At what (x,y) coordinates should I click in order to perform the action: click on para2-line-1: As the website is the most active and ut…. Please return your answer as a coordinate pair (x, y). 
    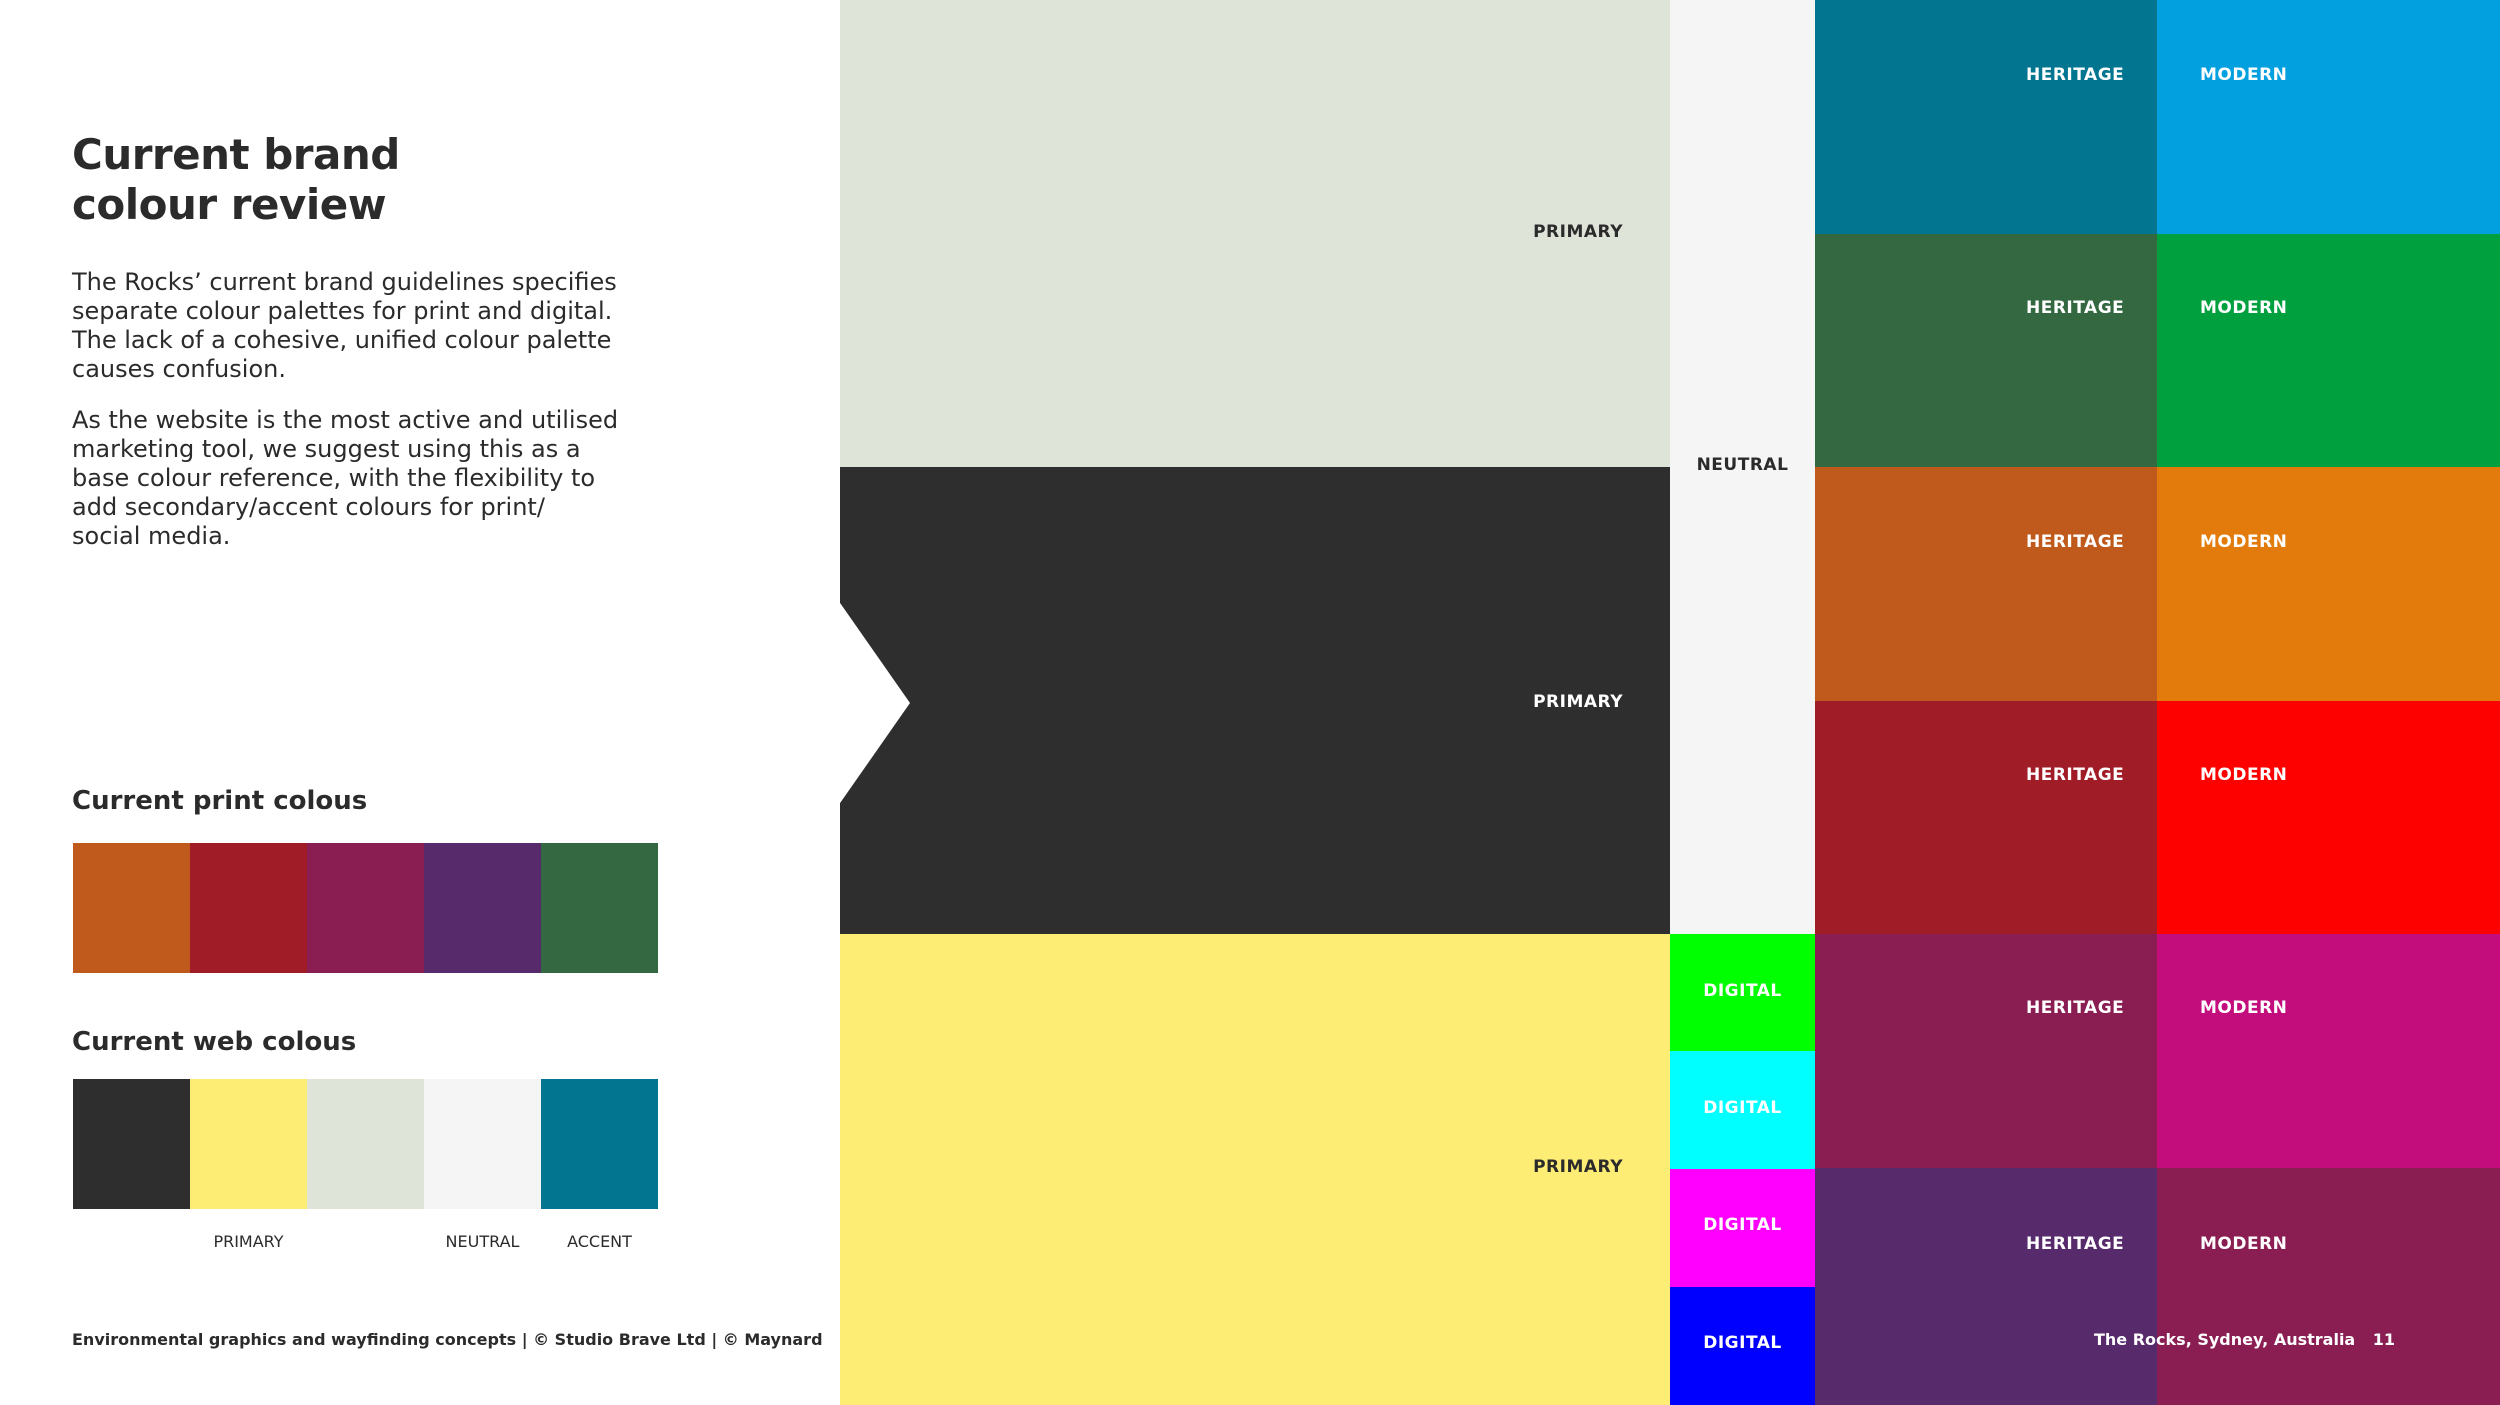
    Looking at the image, I should click on (345, 420).